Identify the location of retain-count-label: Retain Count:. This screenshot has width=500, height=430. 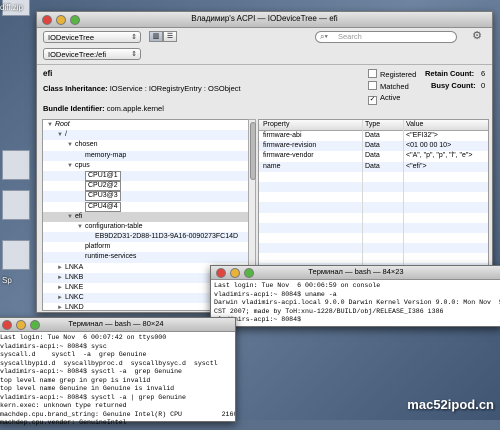
(450, 73).